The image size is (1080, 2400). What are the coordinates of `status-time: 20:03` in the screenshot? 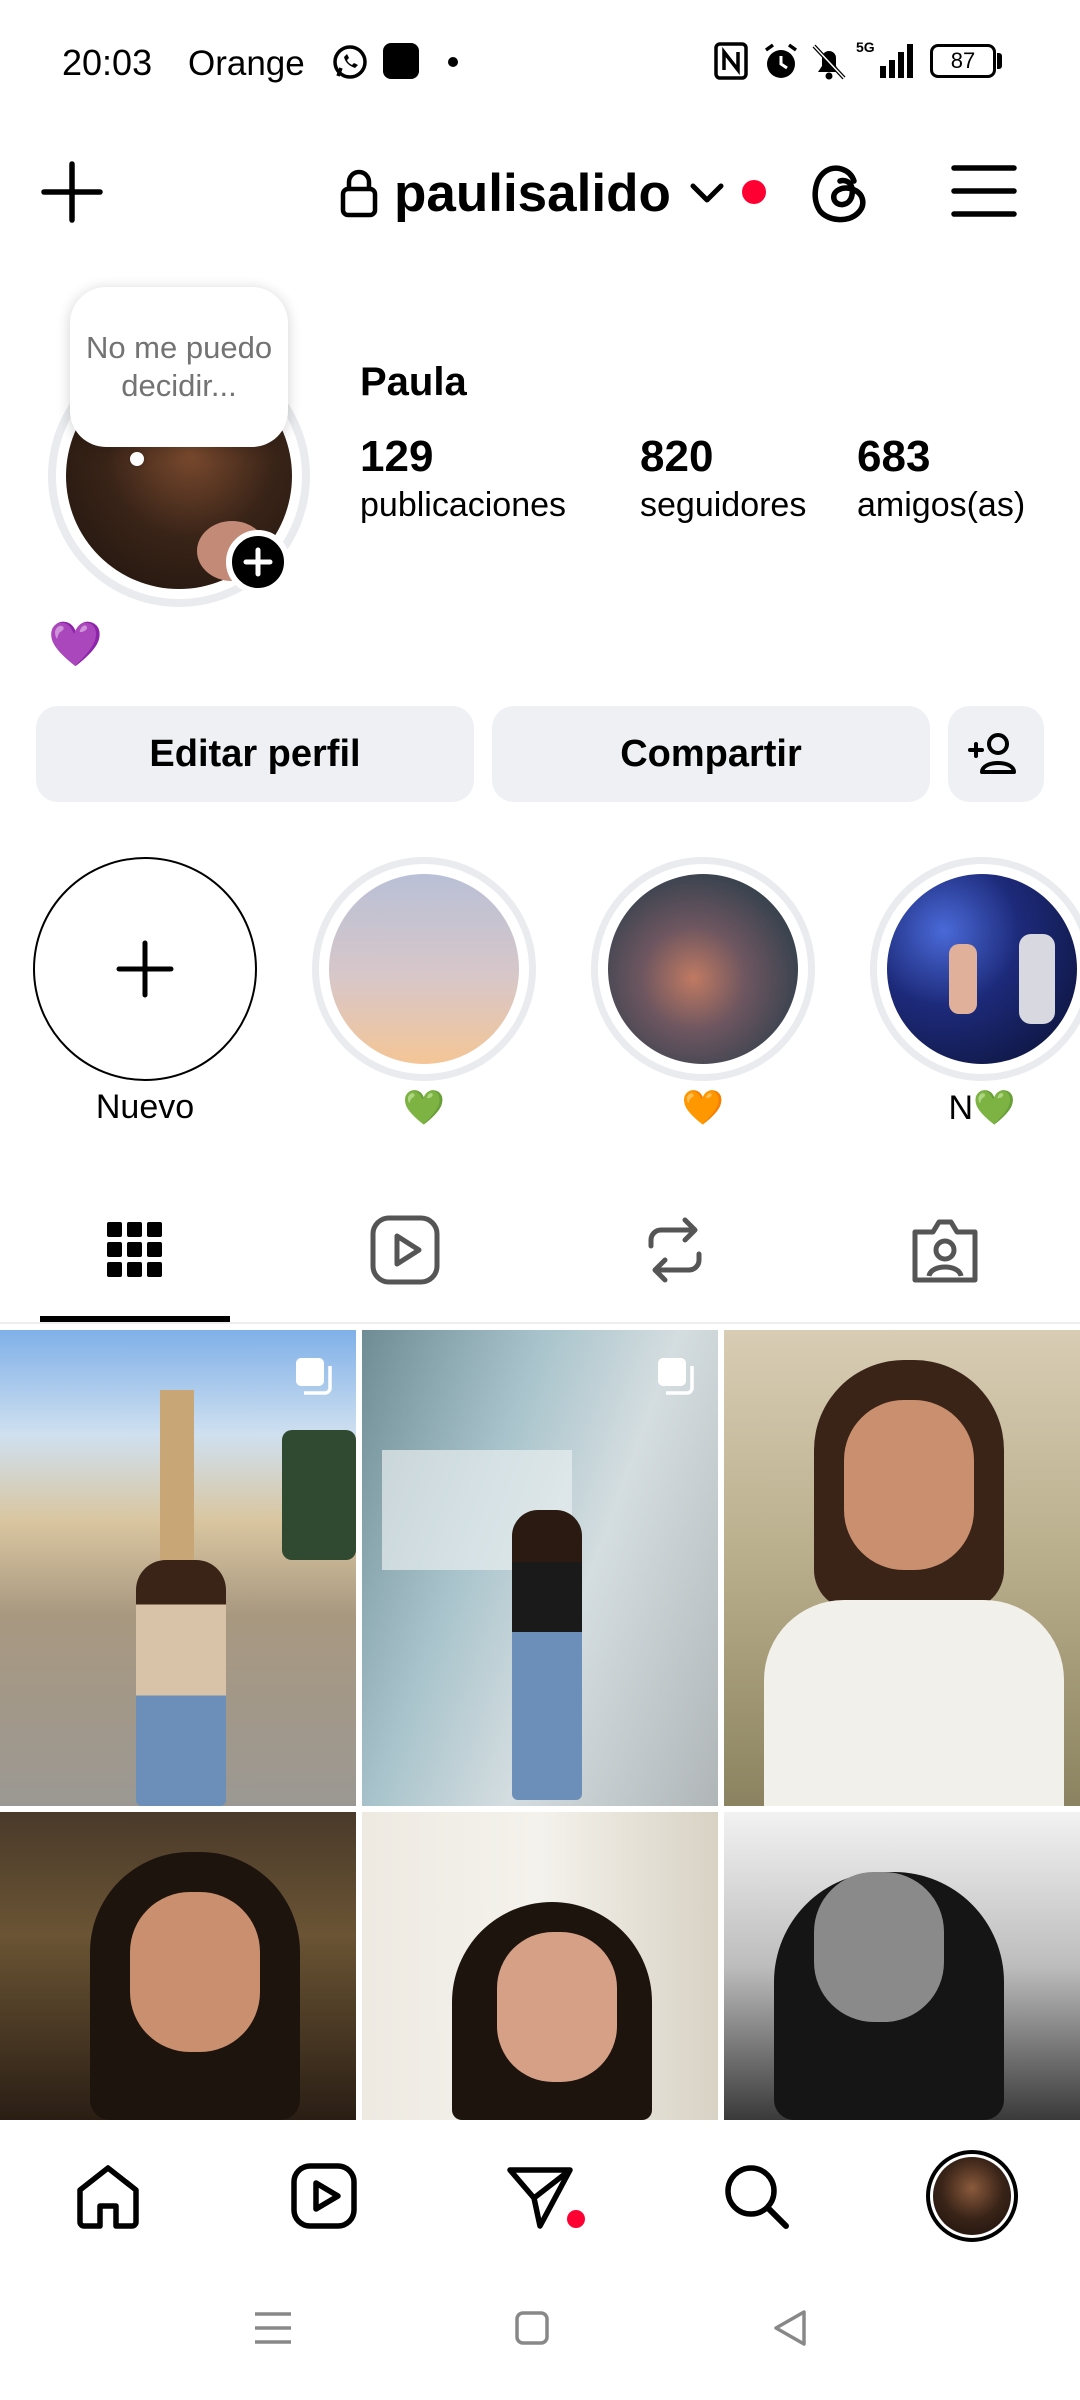 It's located at (107, 62).